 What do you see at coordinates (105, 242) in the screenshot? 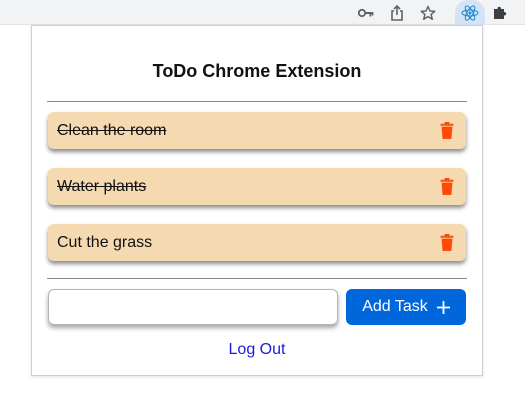
I see `task-text: Cut the grass` at bounding box center [105, 242].